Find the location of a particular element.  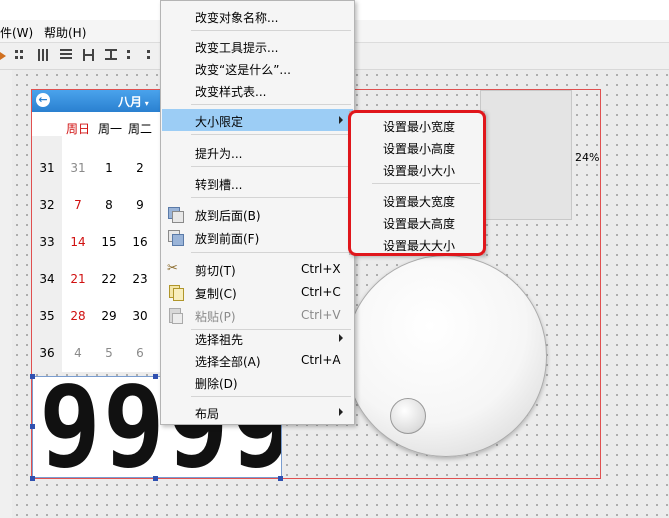

menu-item-shortcut: Ctrl+V is located at coordinates (321, 315).